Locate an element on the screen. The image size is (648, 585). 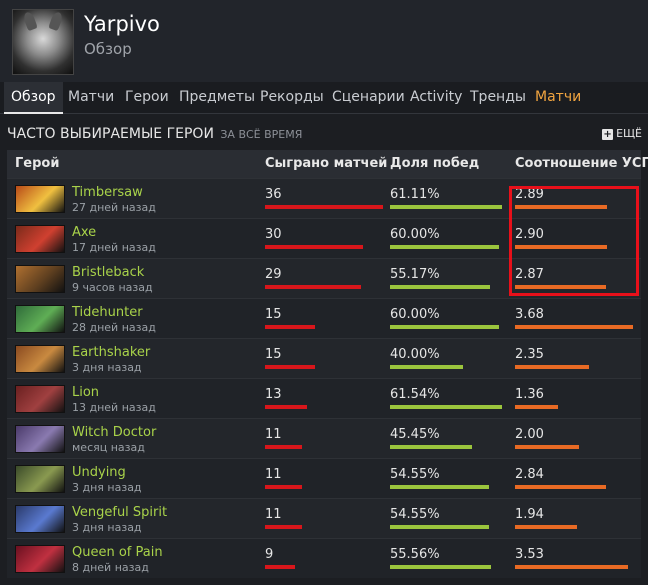
col-kda: Соотношение УСП is located at coordinates (581, 164).